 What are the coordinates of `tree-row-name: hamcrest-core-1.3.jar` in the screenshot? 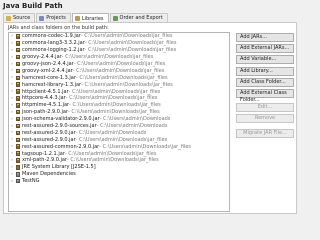 It's located at (49, 77).